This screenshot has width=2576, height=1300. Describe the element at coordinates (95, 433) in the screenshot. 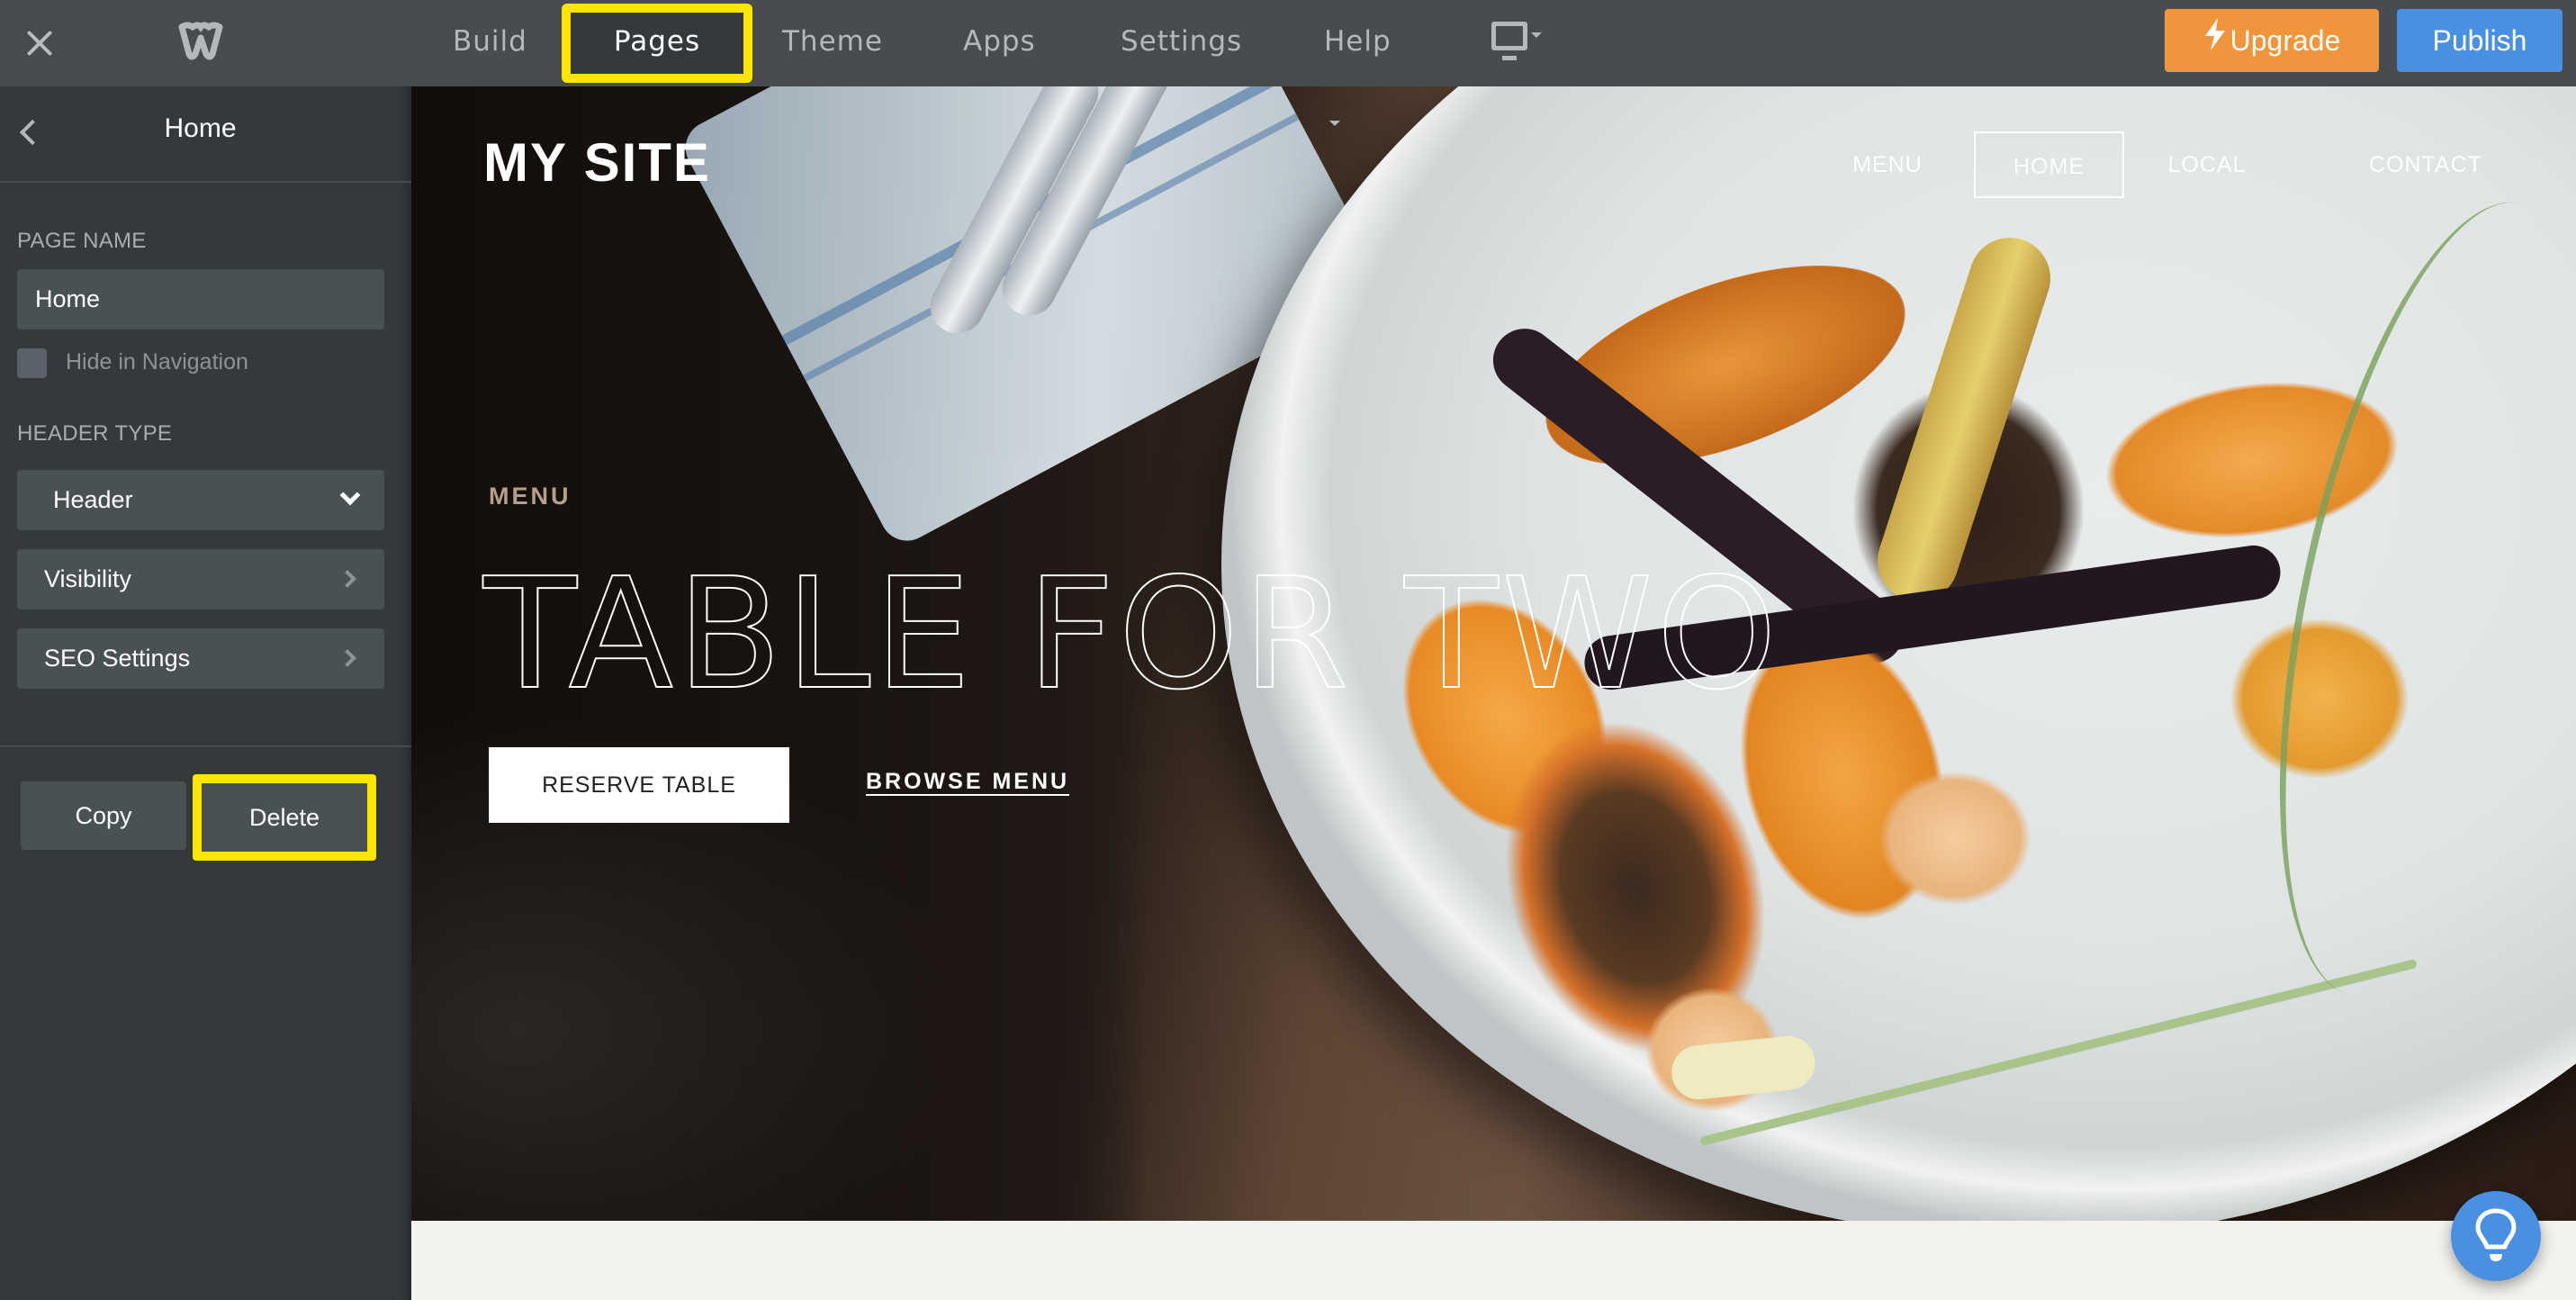

I see `header-type-label: HEADER TYPE` at that location.